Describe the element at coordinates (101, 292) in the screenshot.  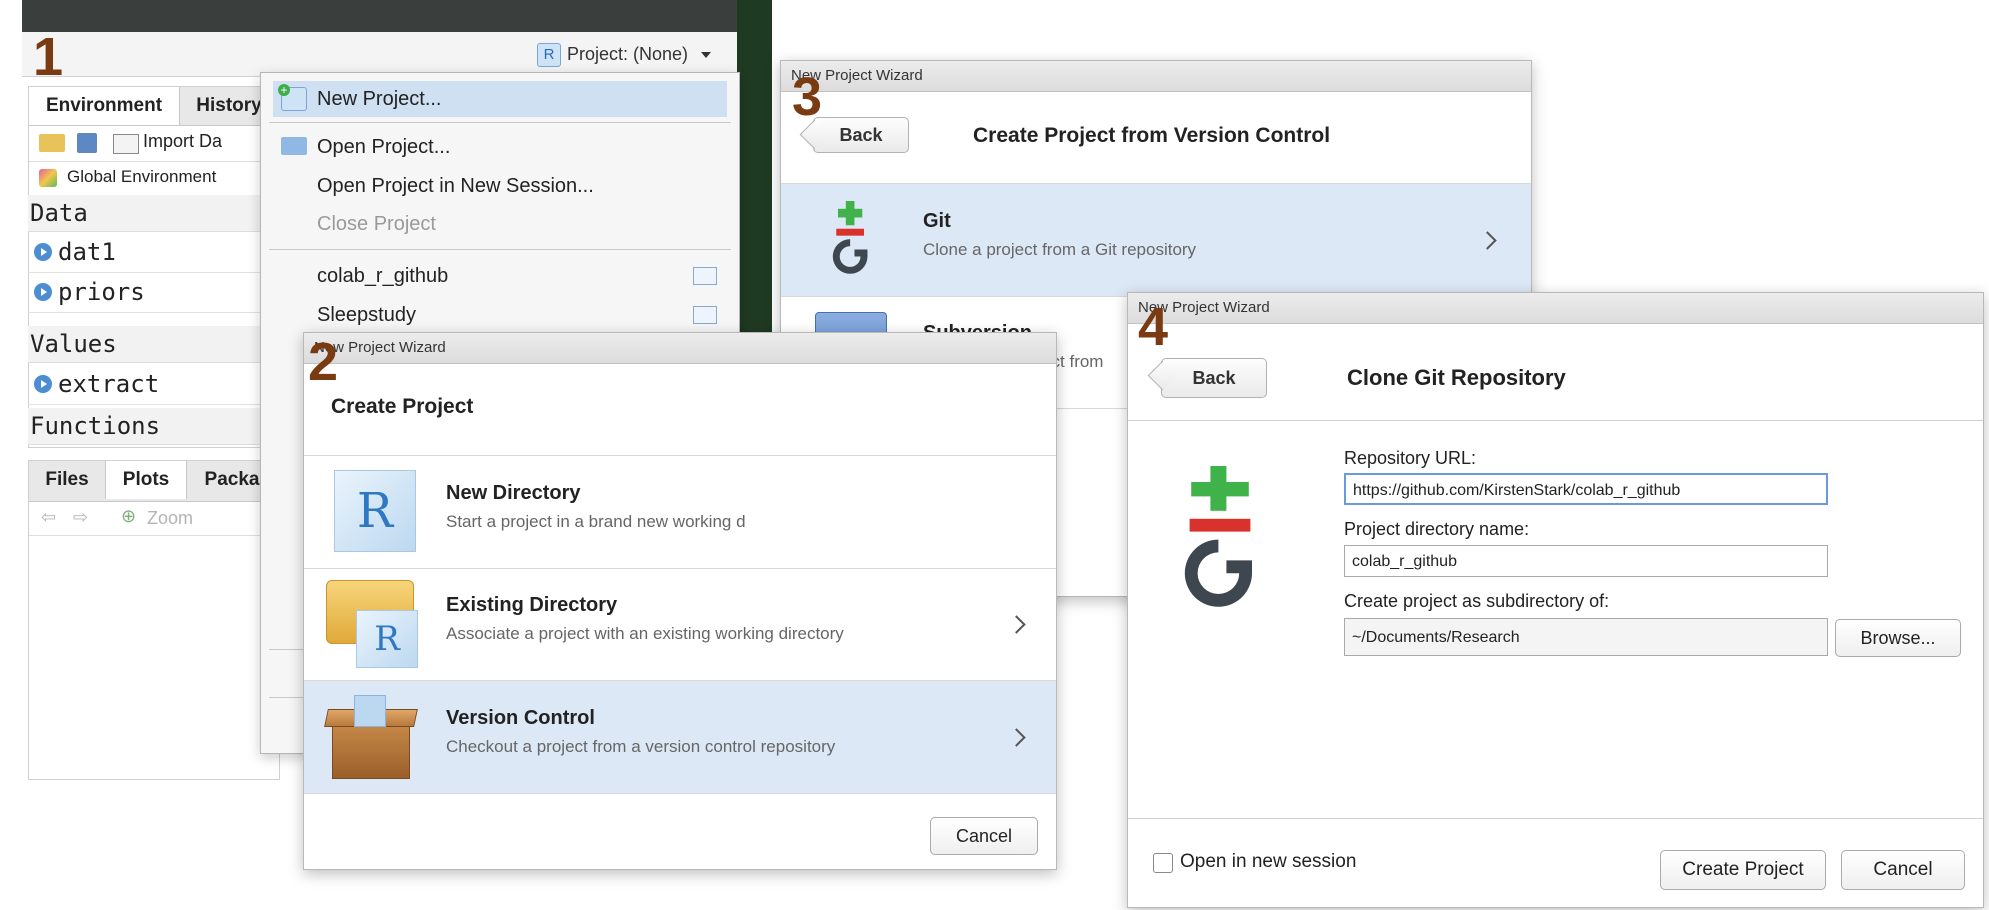
I see `var-name: priors` at that location.